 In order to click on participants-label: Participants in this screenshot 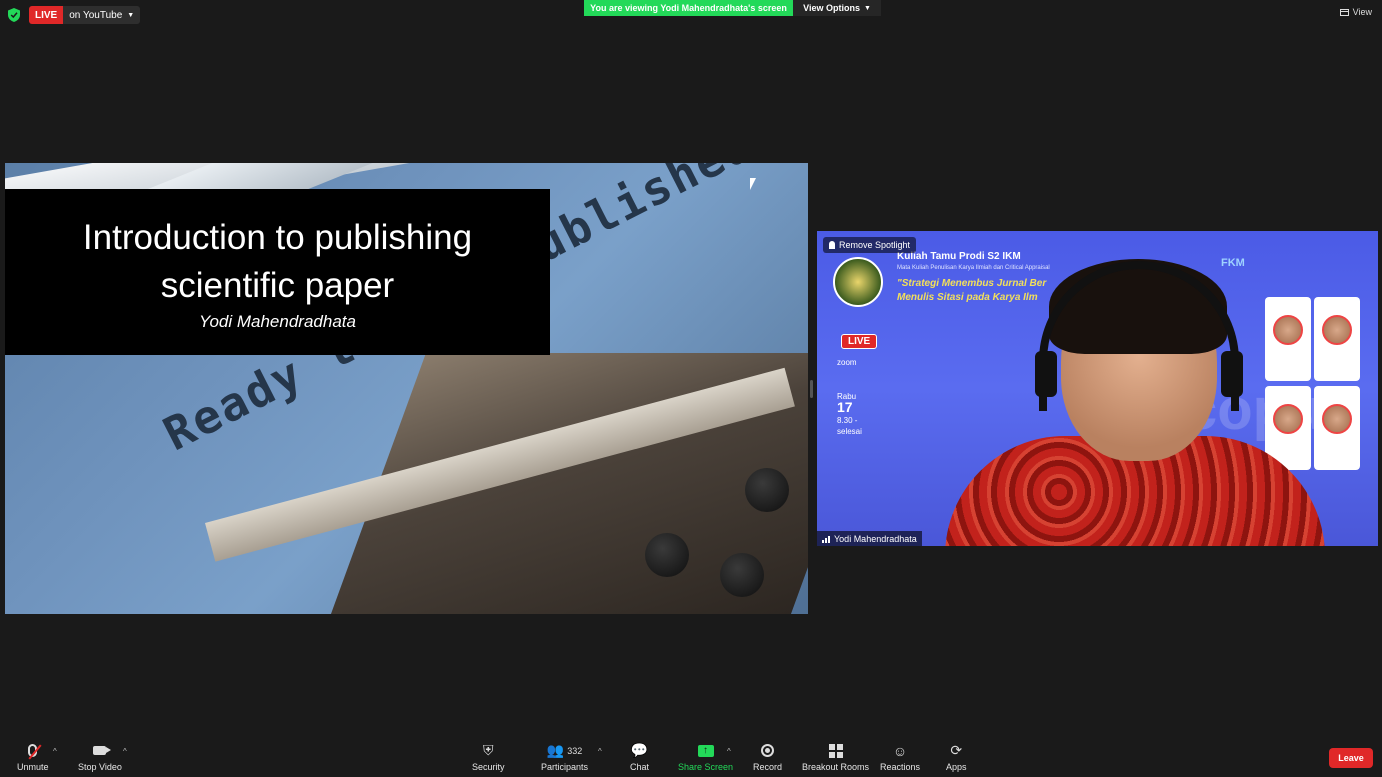, I will do `click(565, 767)`.